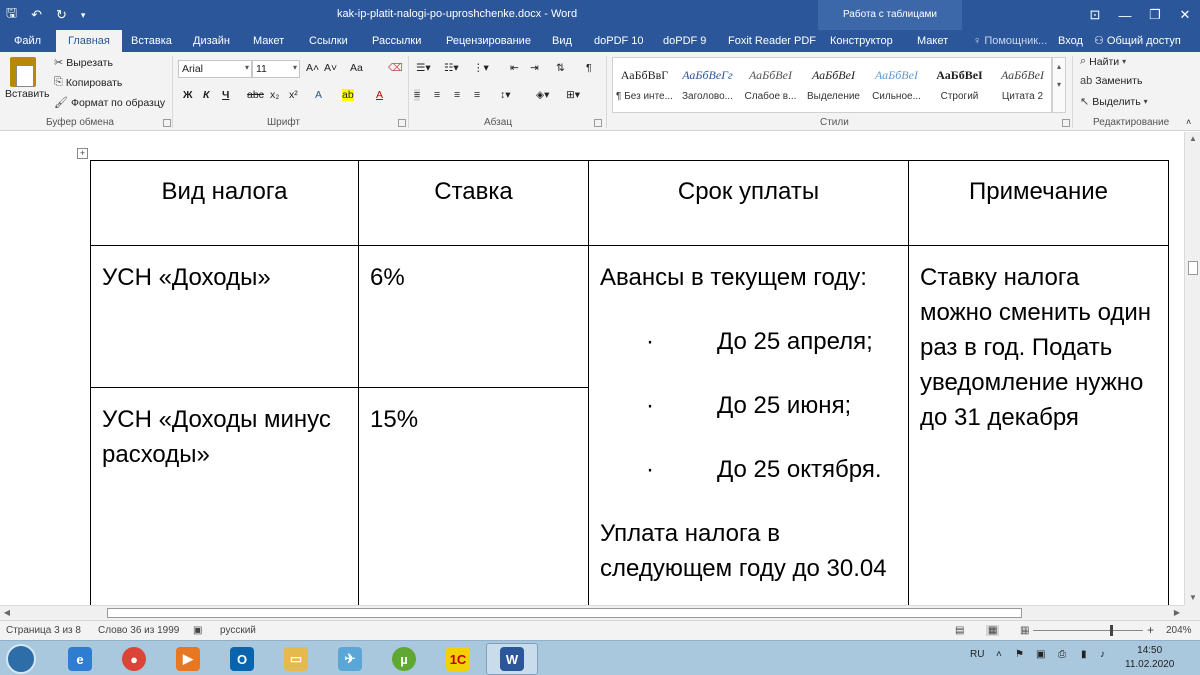  Describe the element at coordinates (619, 41) in the screenshot. I see `tab-dopdf10: doPDF 10` at that location.